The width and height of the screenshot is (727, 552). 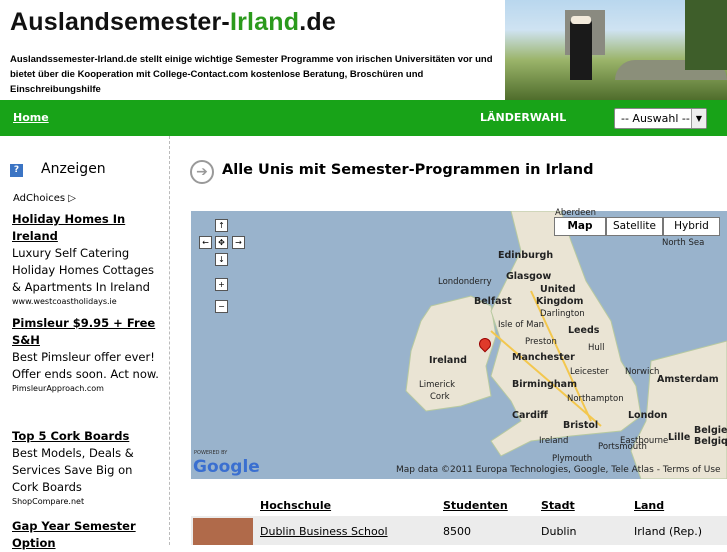 I want to click on pan-center-icon: ✥, so click(x=221, y=242).